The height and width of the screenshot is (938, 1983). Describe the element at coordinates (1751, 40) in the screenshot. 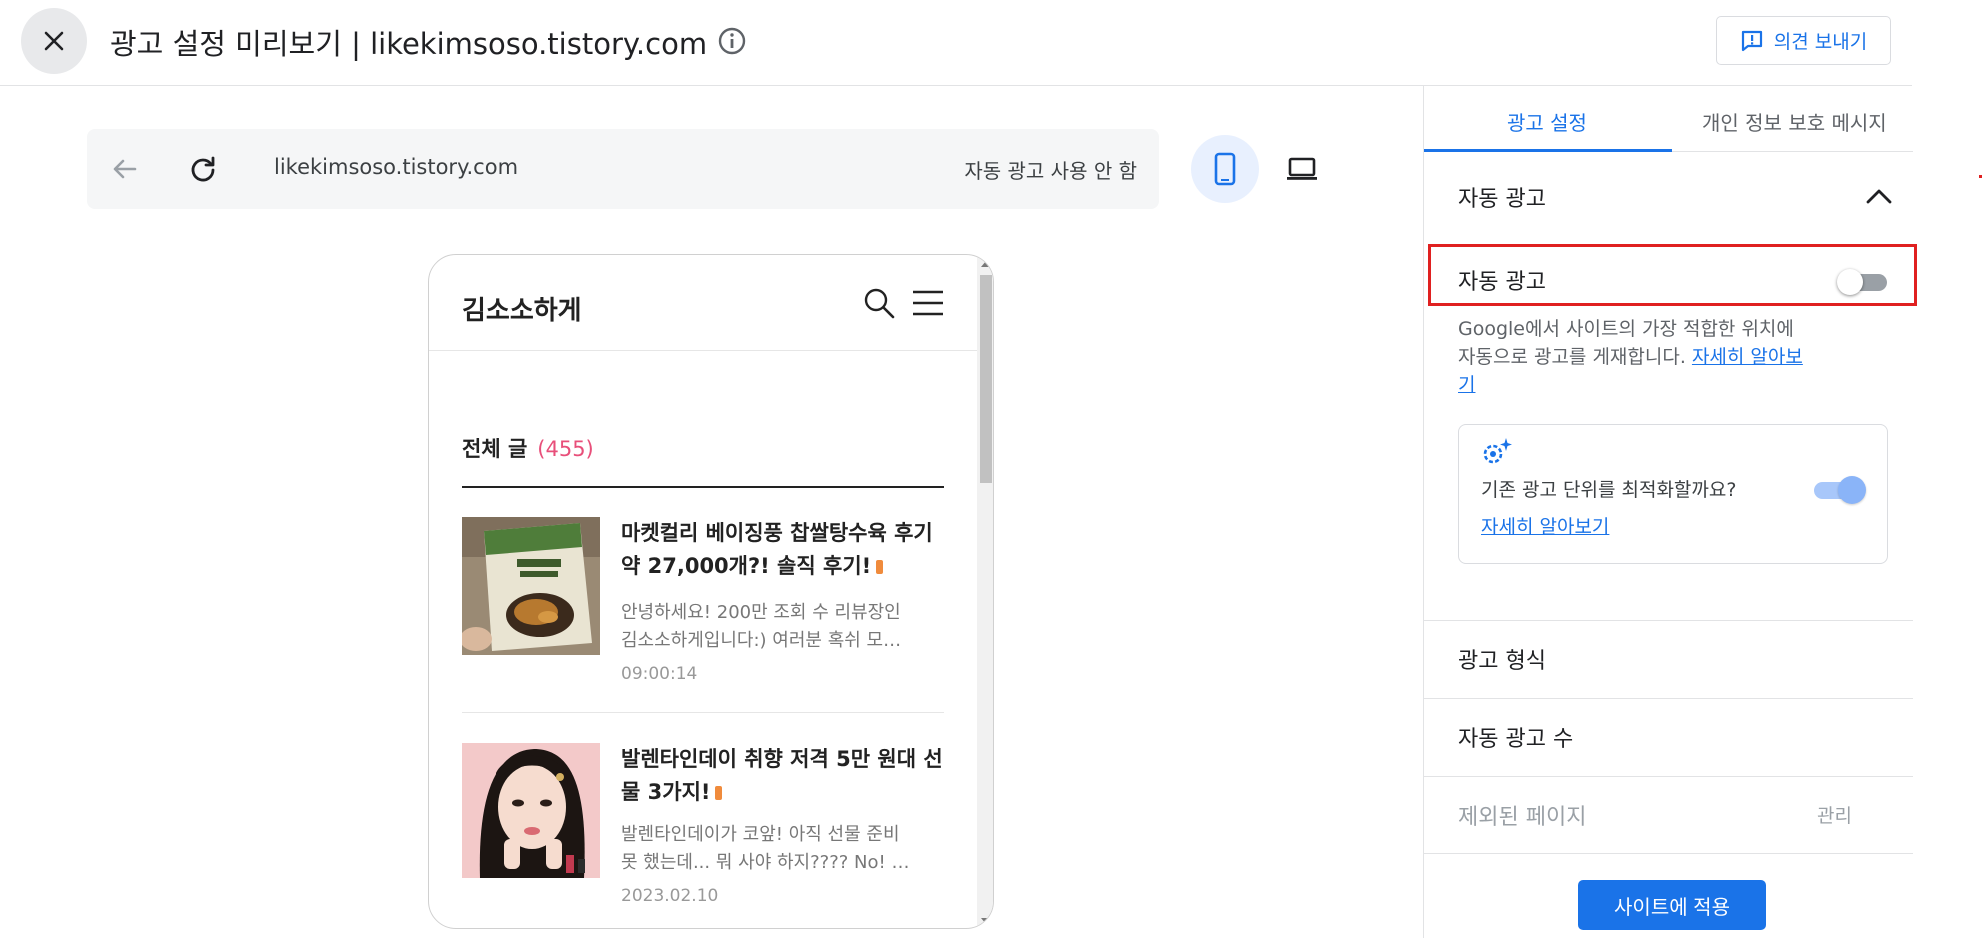

I see `feedback-icon` at that location.